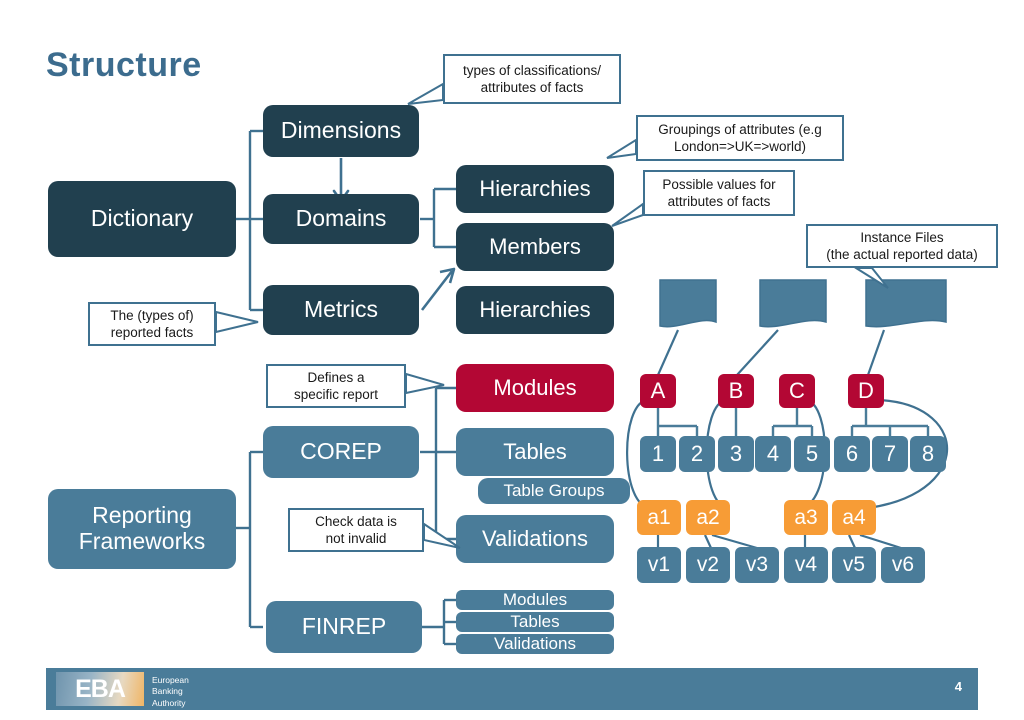 The image size is (1024, 720). I want to click on node-dictionary: Dictionary, so click(142, 219).